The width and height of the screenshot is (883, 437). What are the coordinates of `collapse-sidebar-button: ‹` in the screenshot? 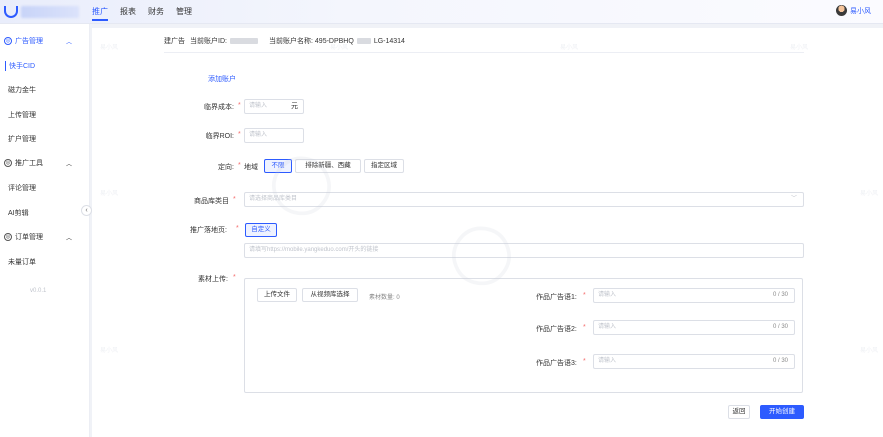 It's located at (86, 210).